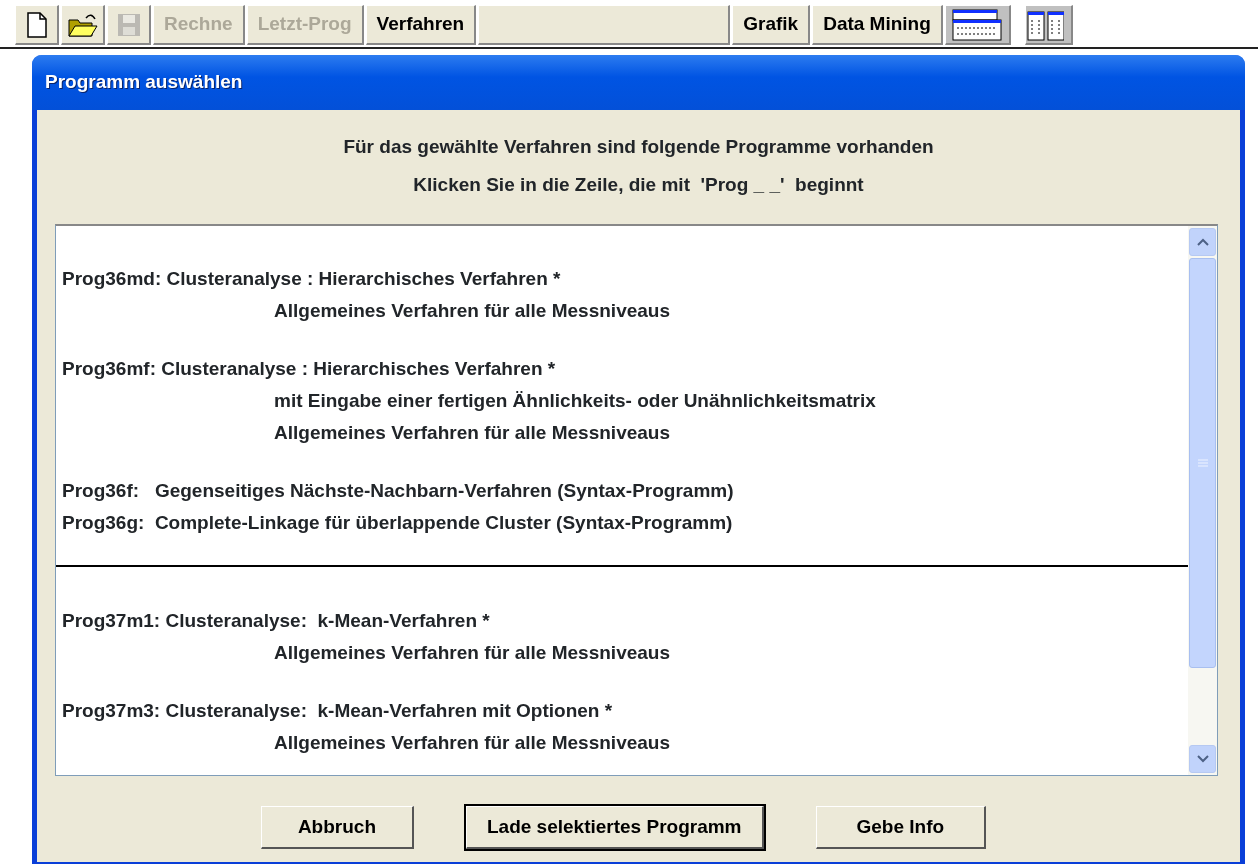  Describe the element at coordinates (901, 827) in the screenshot. I see `dialog-button: Gebe Info` at that location.